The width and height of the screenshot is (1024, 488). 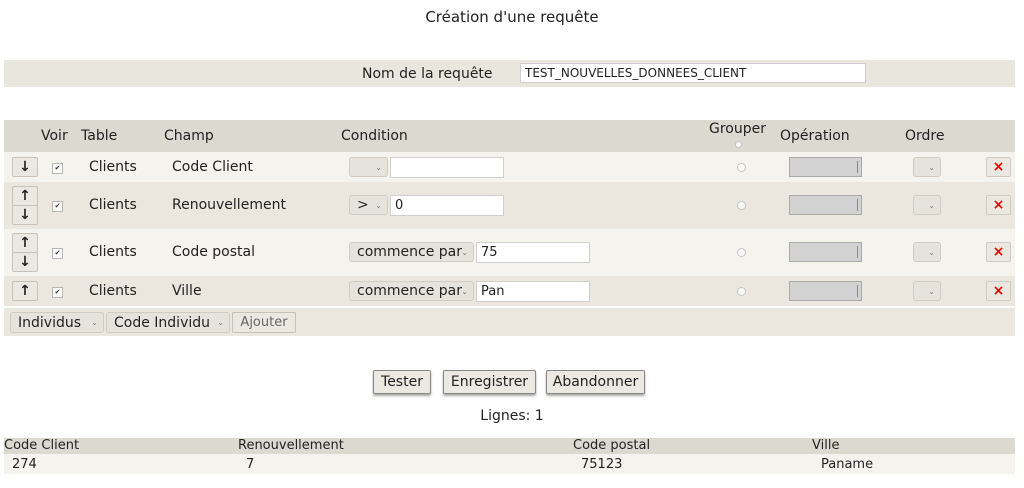 What do you see at coordinates (815, 136) in the screenshot?
I see `col-operation: Opération` at bounding box center [815, 136].